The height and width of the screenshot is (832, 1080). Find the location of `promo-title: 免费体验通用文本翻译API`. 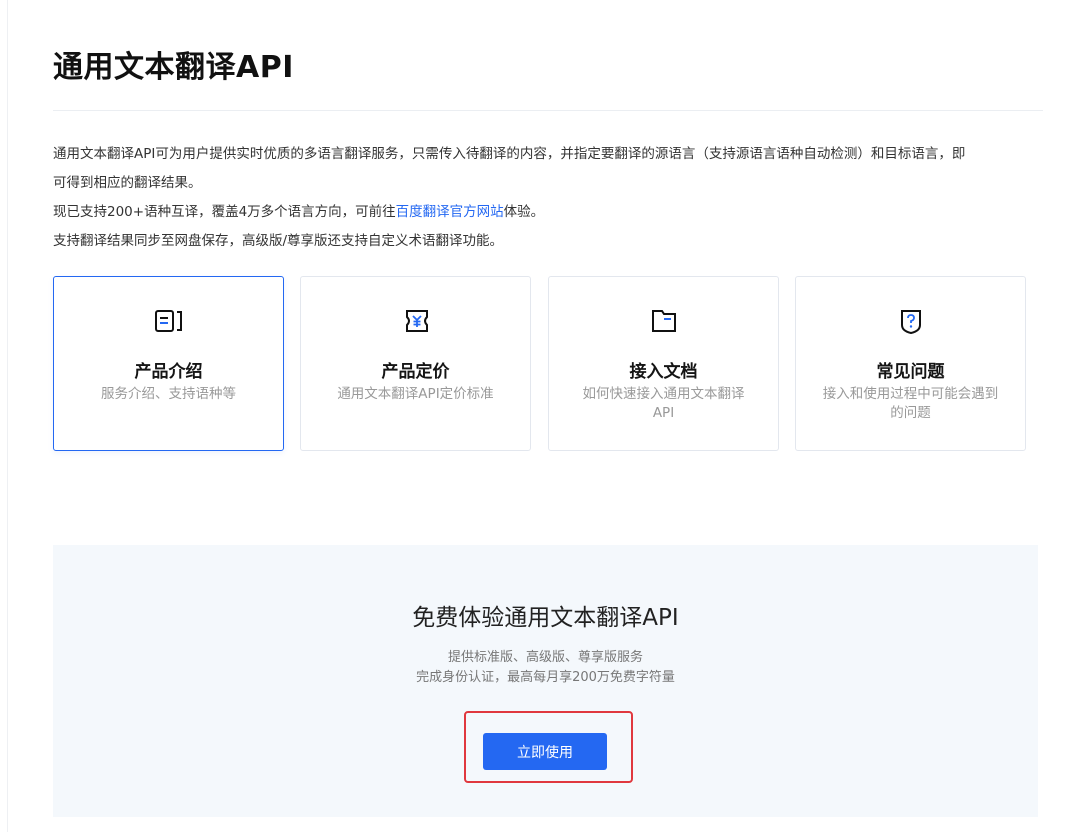

promo-title: 免费体验通用文本翻译API is located at coordinates (545, 618).